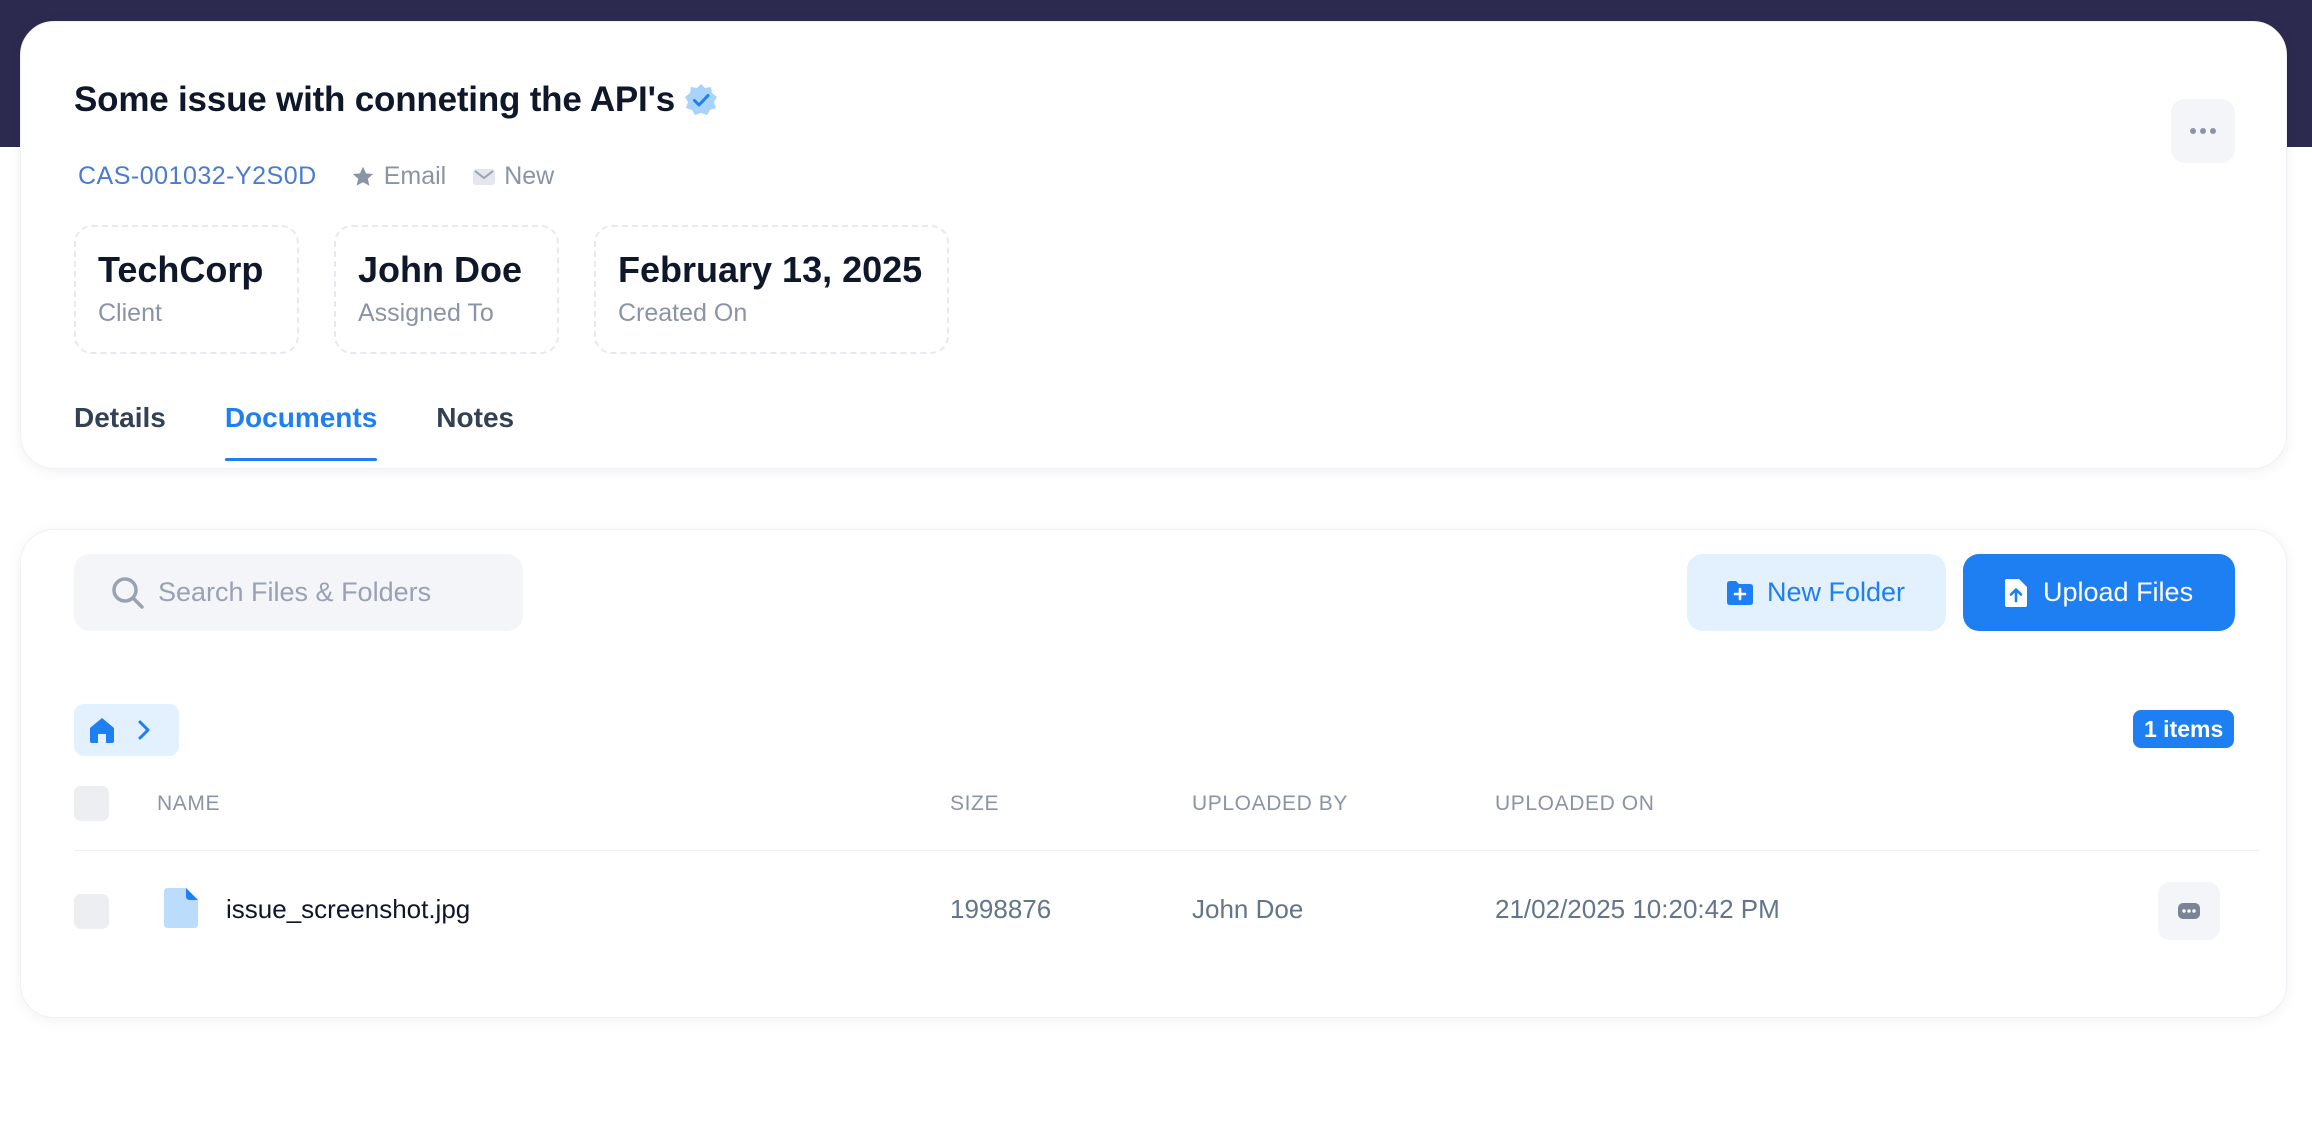 The height and width of the screenshot is (1136, 2312). I want to click on file-name: issue_screenshot.jpg, so click(348, 909).